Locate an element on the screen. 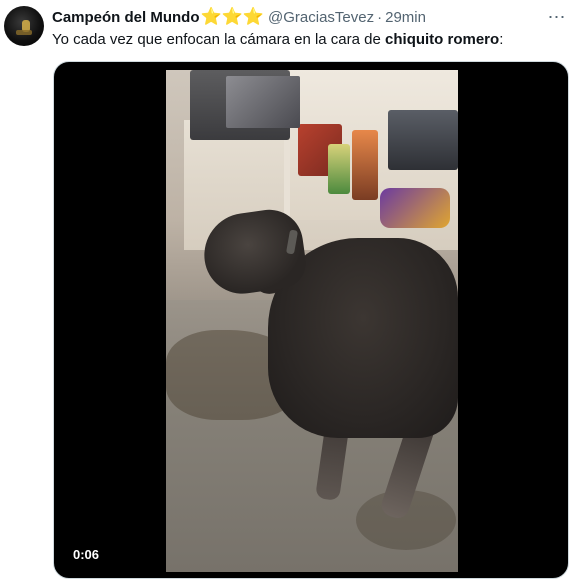 This screenshot has width=576, height=585. video-microwave-door is located at coordinates (263, 102).